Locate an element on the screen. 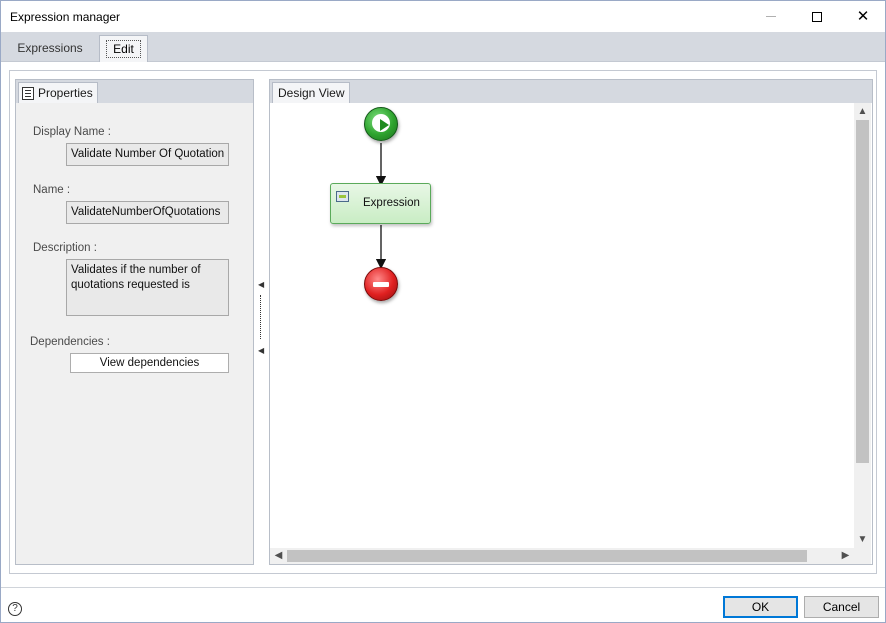 The width and height of the screenshot is (886, 623). scroll-down-icon: ▼ is located at coordinates (862, 539).